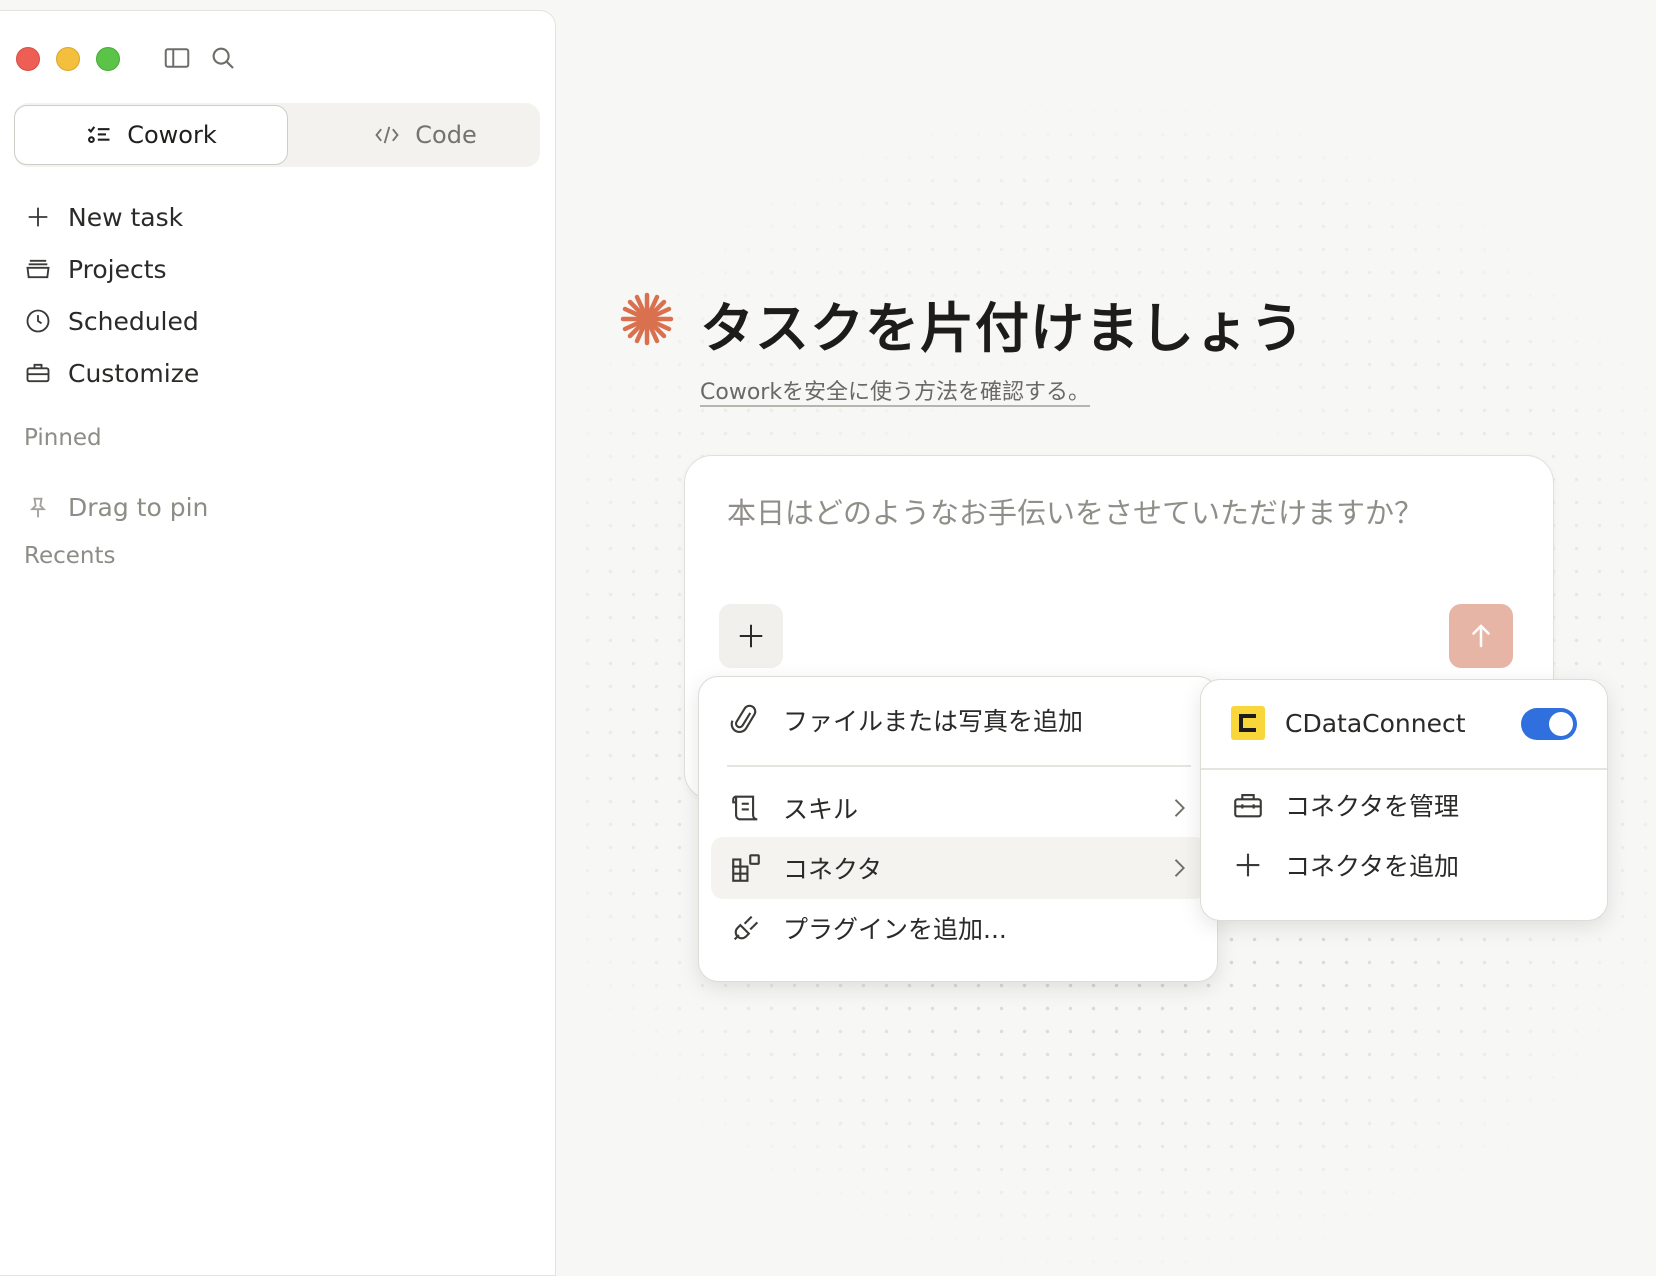 Image resolution: width=1656 pixels, height=1276 pixels. What do you see at coordinates (1375, 723) in the screenshot?
I see `connector-name: CDataConnect` at bounding box center [1375, 723].